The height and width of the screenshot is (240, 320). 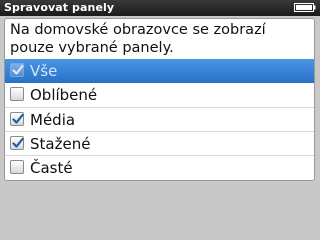 I want to click on option-label: Stažené, so click(x=60, y=144).